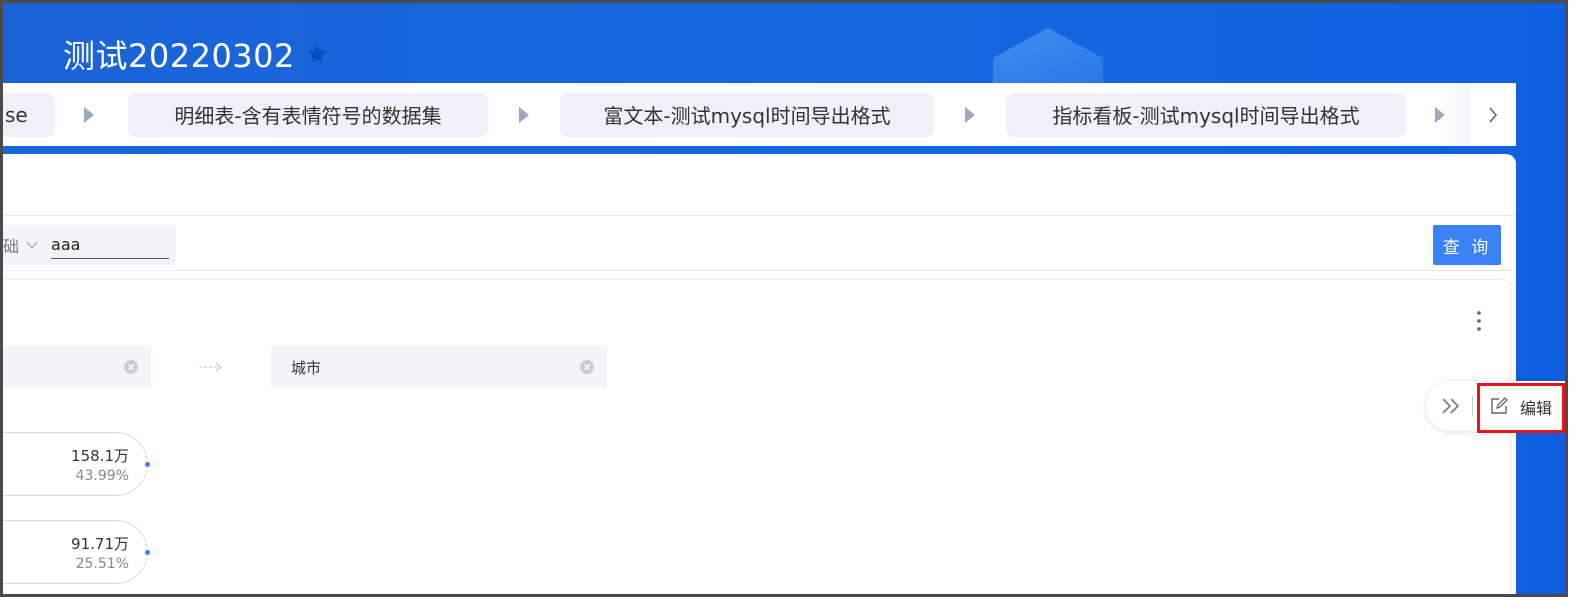  I want to click on chevron-right-icon, so click(1493, 114).